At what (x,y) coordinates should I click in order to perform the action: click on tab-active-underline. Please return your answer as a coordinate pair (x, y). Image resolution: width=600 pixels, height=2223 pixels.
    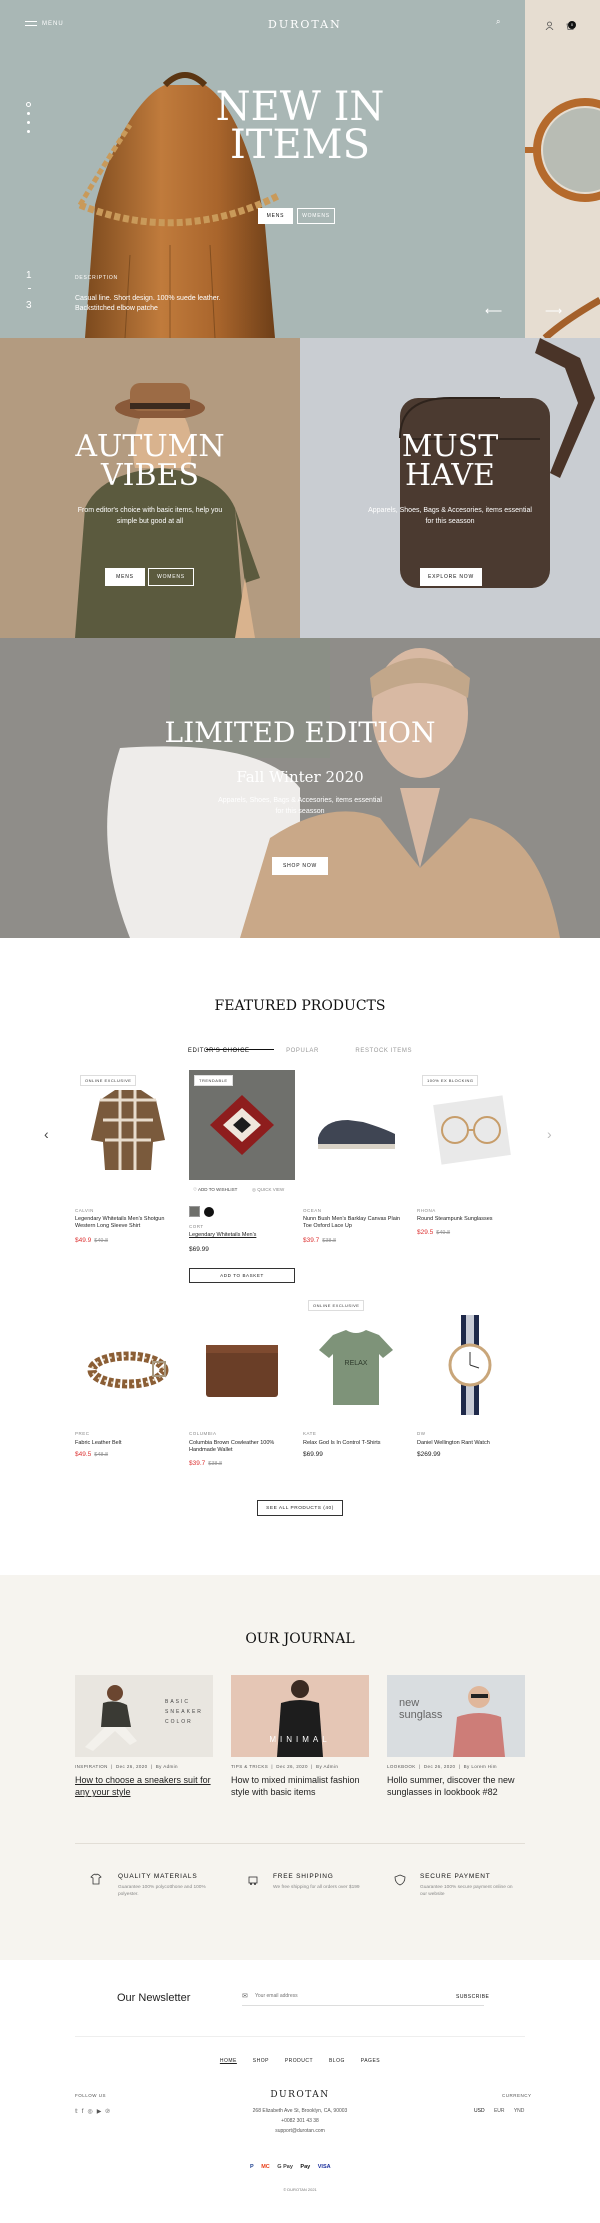
    Looking at the image, I should click on (240, 1049).